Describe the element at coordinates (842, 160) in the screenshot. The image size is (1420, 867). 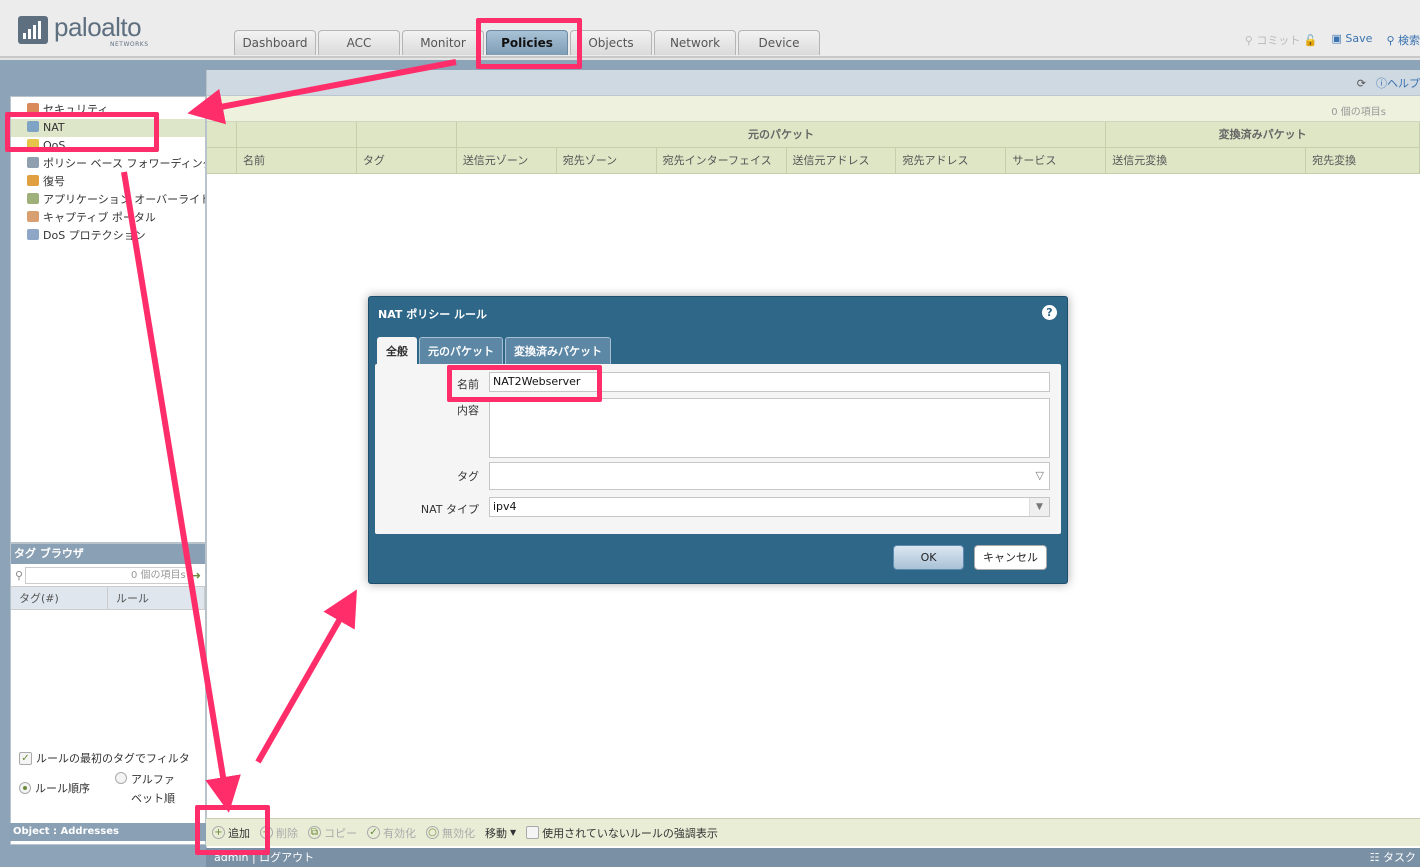
I see `col-src-address: 送信元アドレス` at that location.